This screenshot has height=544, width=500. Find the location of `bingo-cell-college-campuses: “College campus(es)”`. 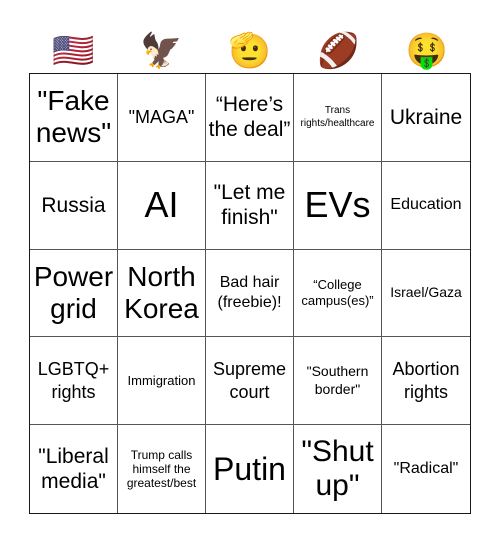

bingo-cell-college-campuses: “College campus(es)” is located at coordinates (338, 293).